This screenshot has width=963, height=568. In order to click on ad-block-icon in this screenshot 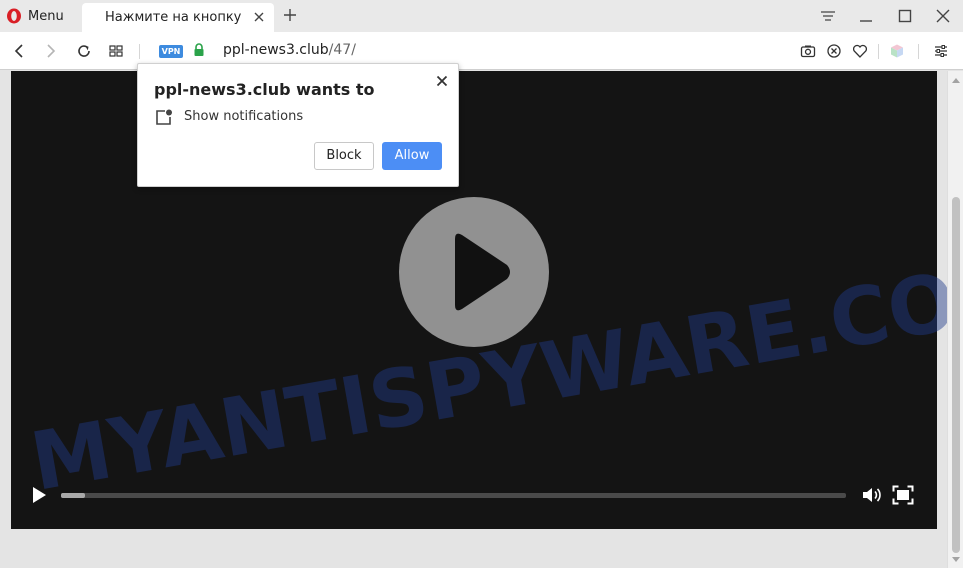, I will do `click(834, 51)`.